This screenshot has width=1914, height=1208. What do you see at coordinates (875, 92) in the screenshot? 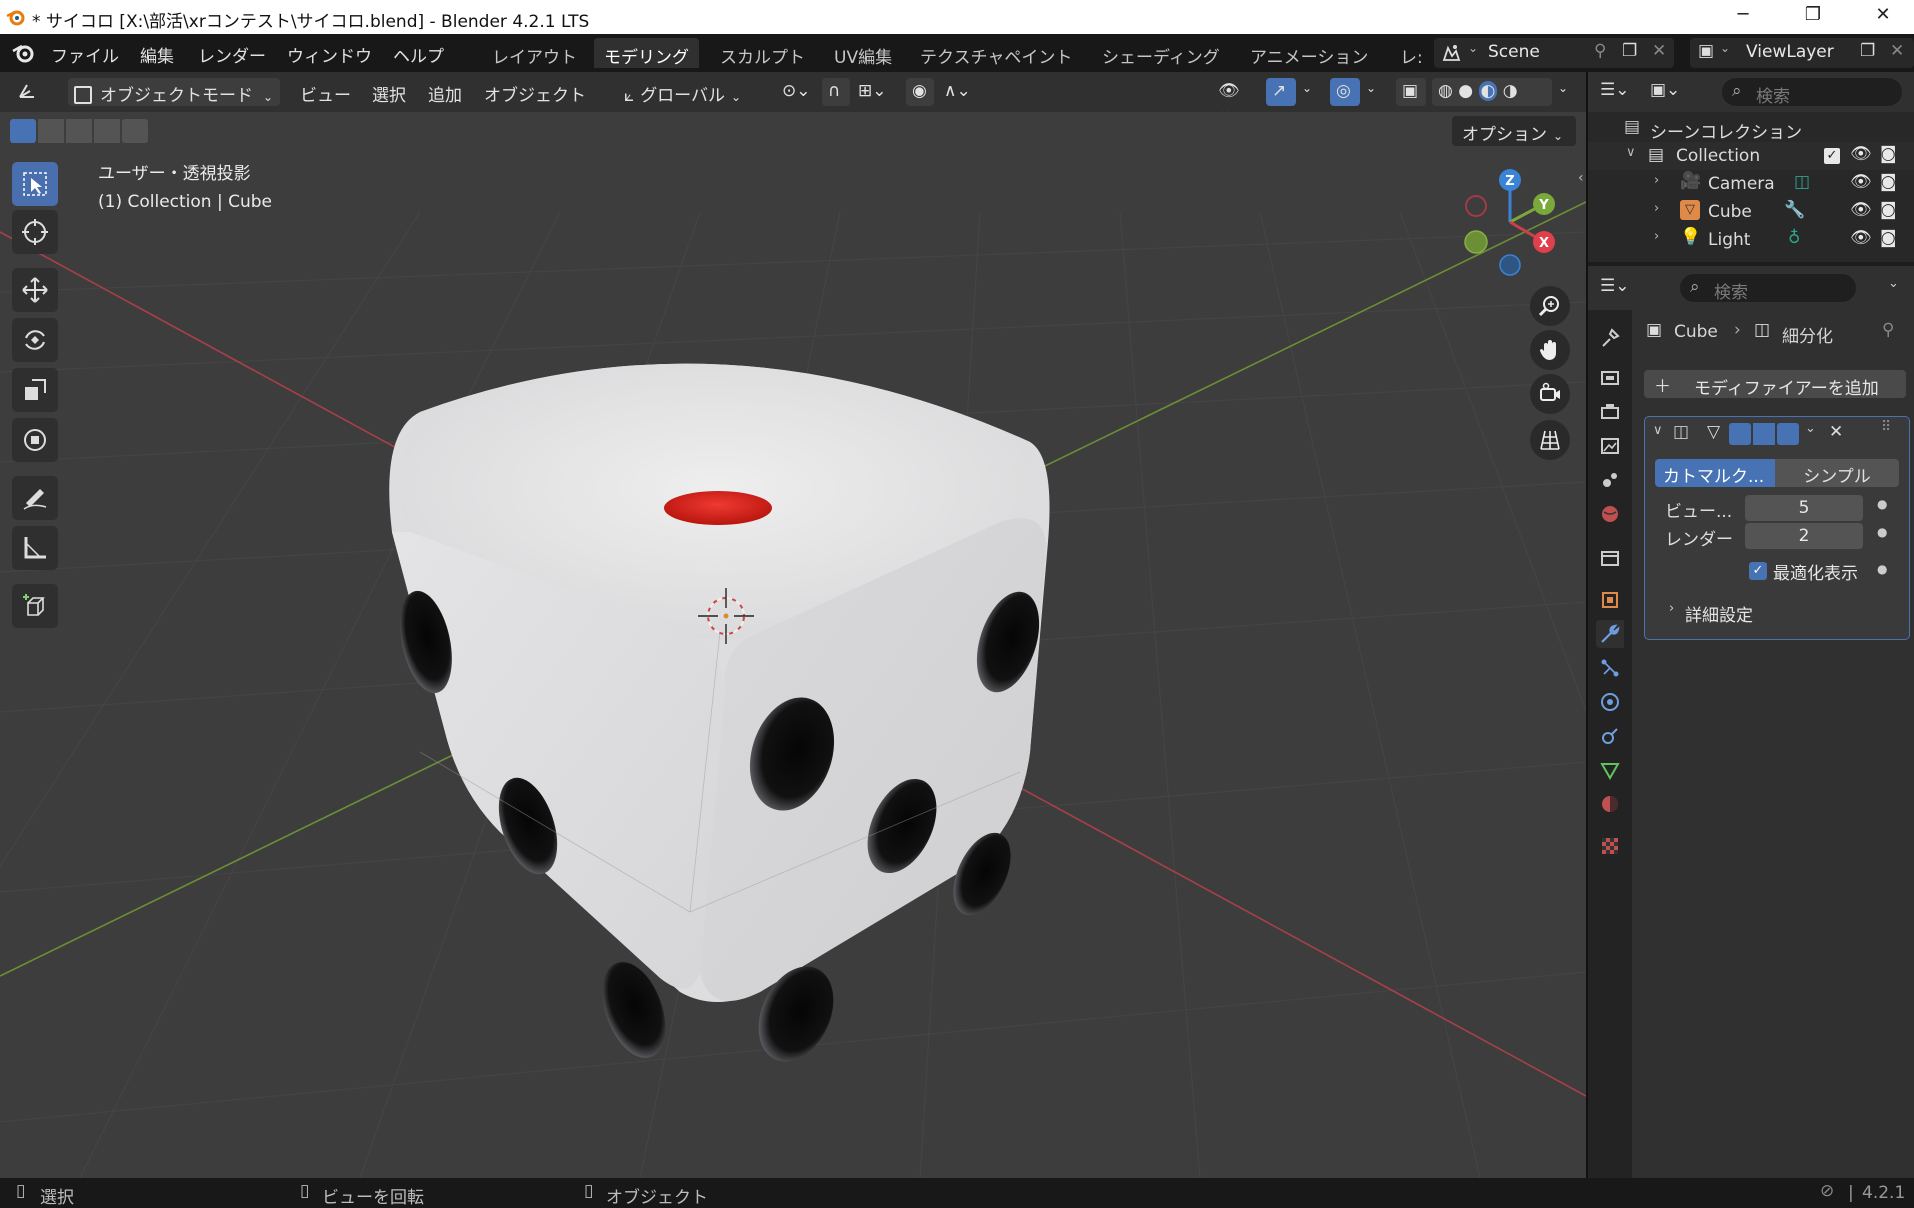
I see `snap-target-button: ⊞⌄` at bounding box center [875, 92].